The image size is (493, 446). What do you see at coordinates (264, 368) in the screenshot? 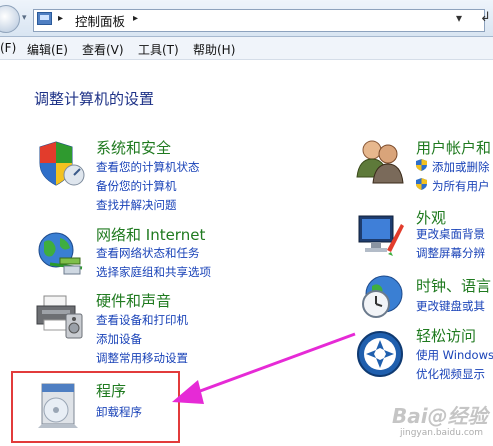
I see `pointer-arrow` at bounding box center [264, 368].